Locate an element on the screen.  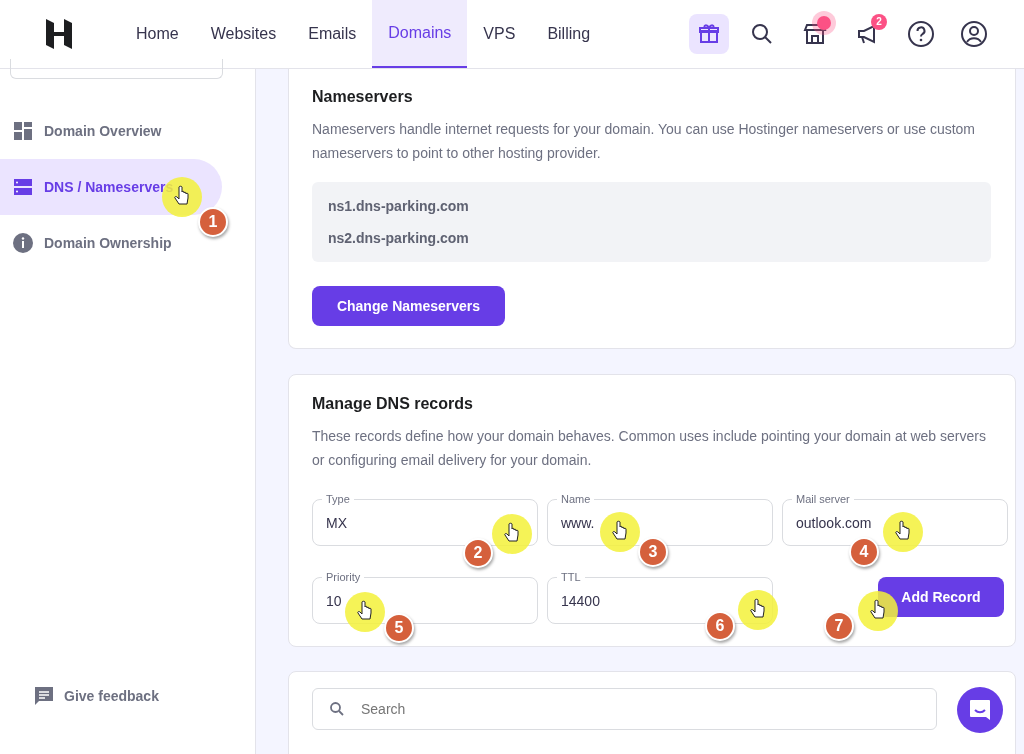
step-number-badge: 3 is located at coordinates (653, 552).